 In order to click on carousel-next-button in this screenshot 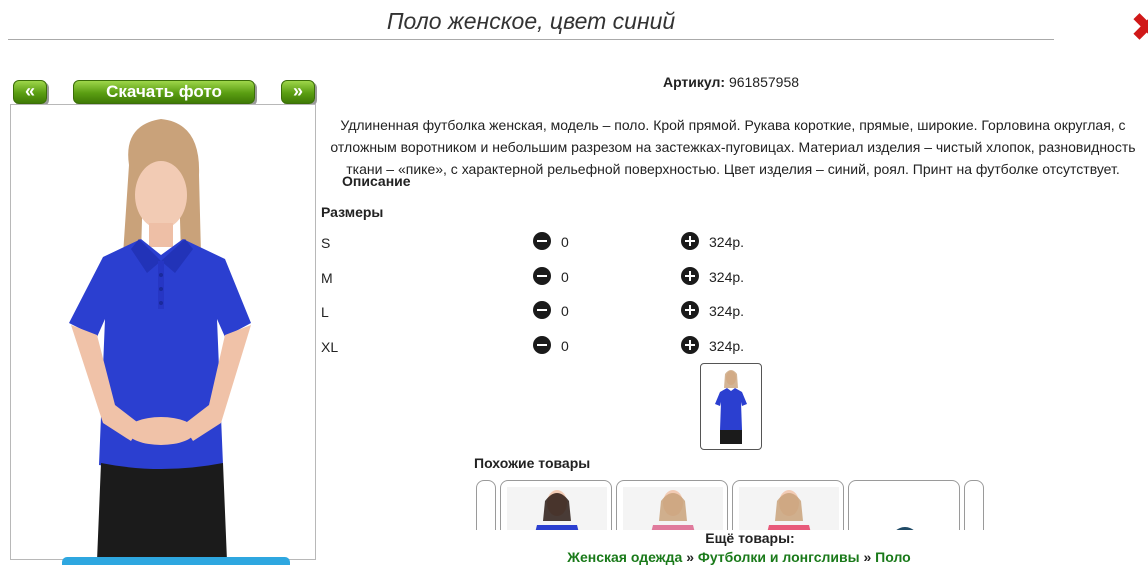, I will do `click(974, 505)`.